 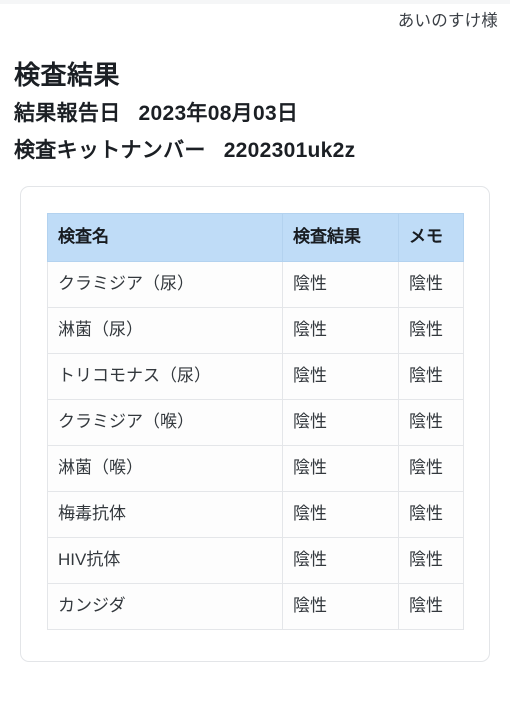 I want to click on kit-number-label: 検査キットナンバー, so click(x=110, y=150).